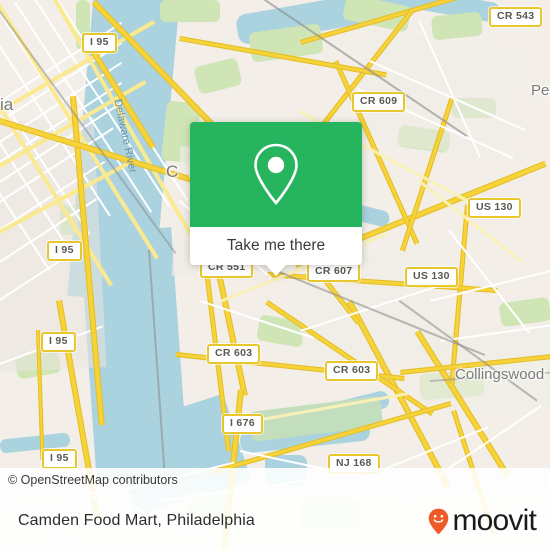  I want to click on popup-action-area: Take me there, so click(276, 246).